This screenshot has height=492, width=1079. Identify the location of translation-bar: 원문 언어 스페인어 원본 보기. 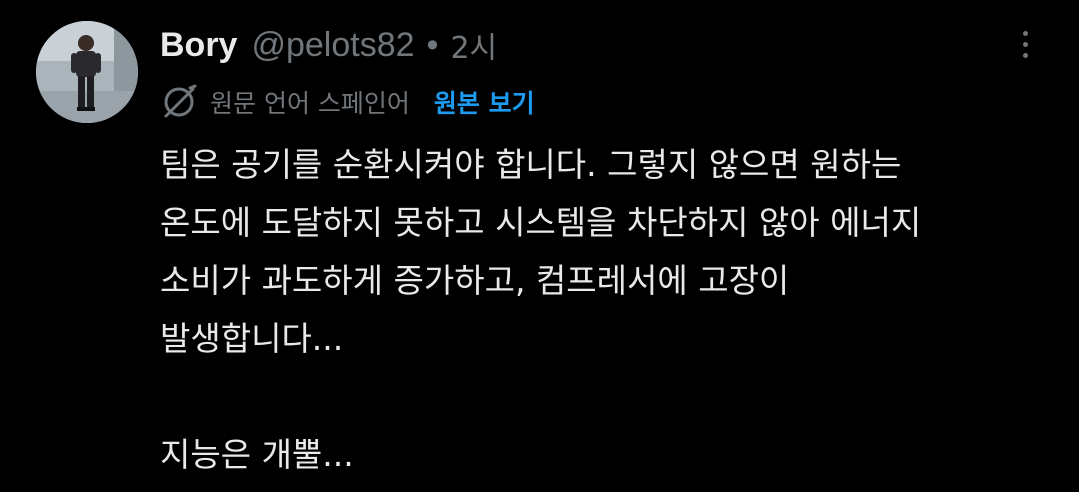
(347, 102).